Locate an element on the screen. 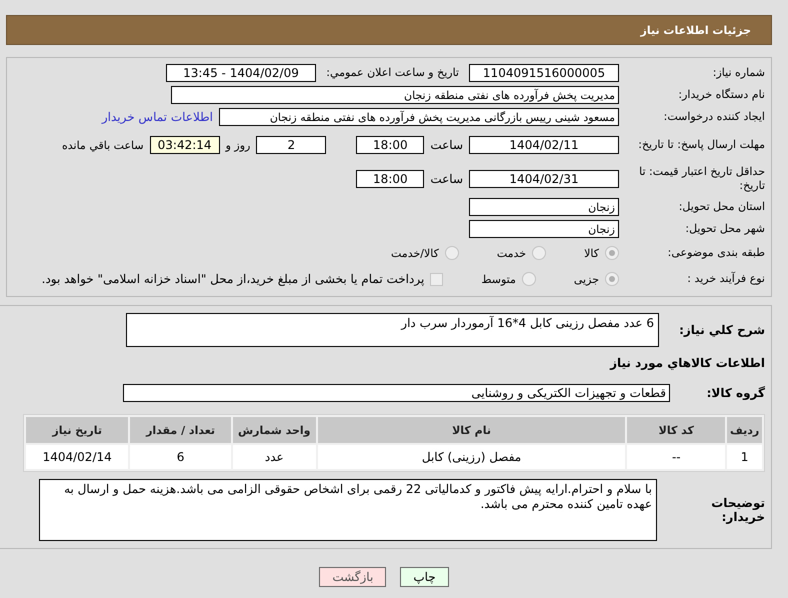 The width and height of the screenshot is (788, 598). deadline-date-field: 1404/02/11 is located at coordinates (544, 145).